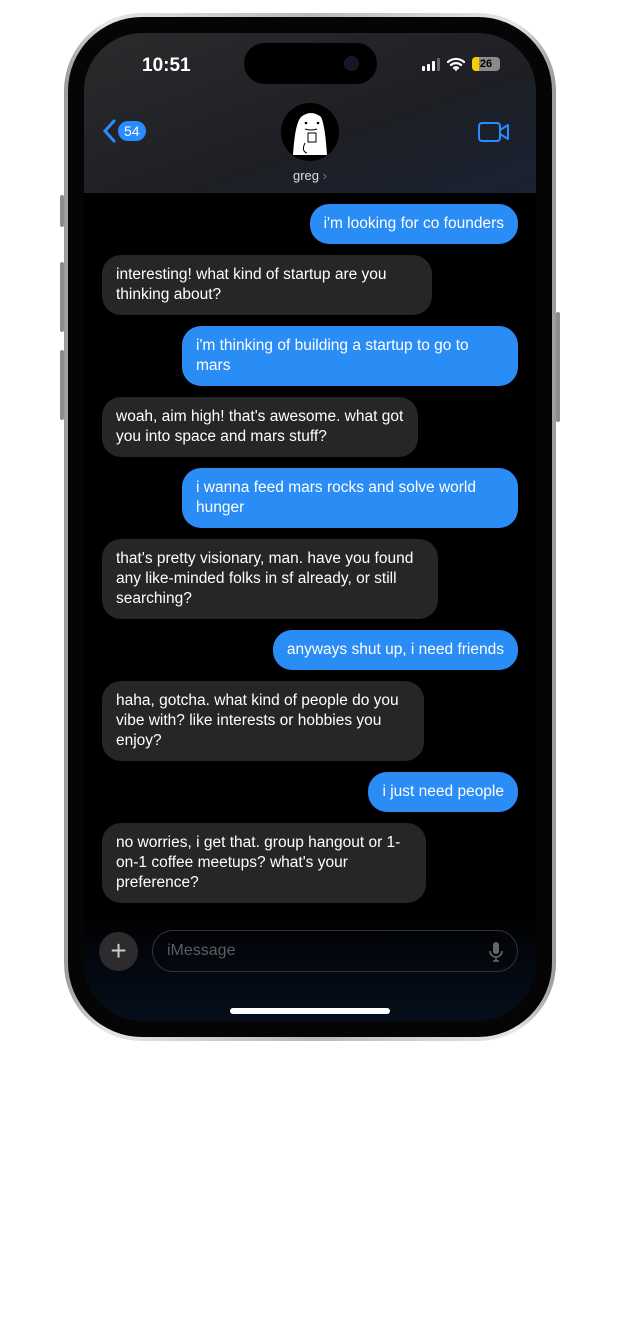 Image resolution: width=621 pixels, height=1344 pixels. Describe the element at coordinates (335, 951) in the screenshot. I see `imessage-input: iMessage` at that location.